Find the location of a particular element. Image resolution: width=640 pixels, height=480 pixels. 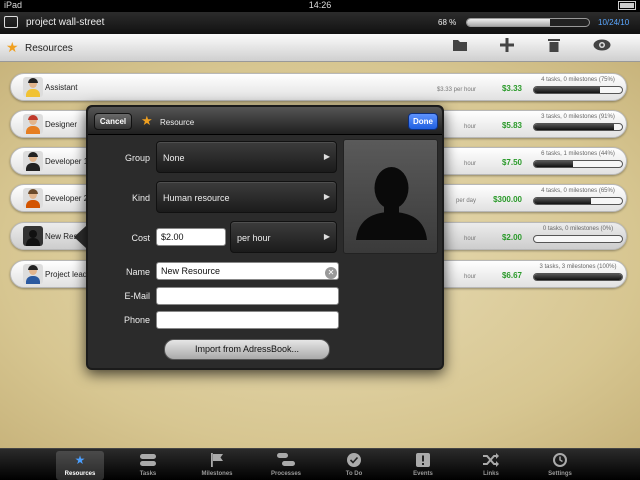

battery-icon is located at coordinates (627, 5).